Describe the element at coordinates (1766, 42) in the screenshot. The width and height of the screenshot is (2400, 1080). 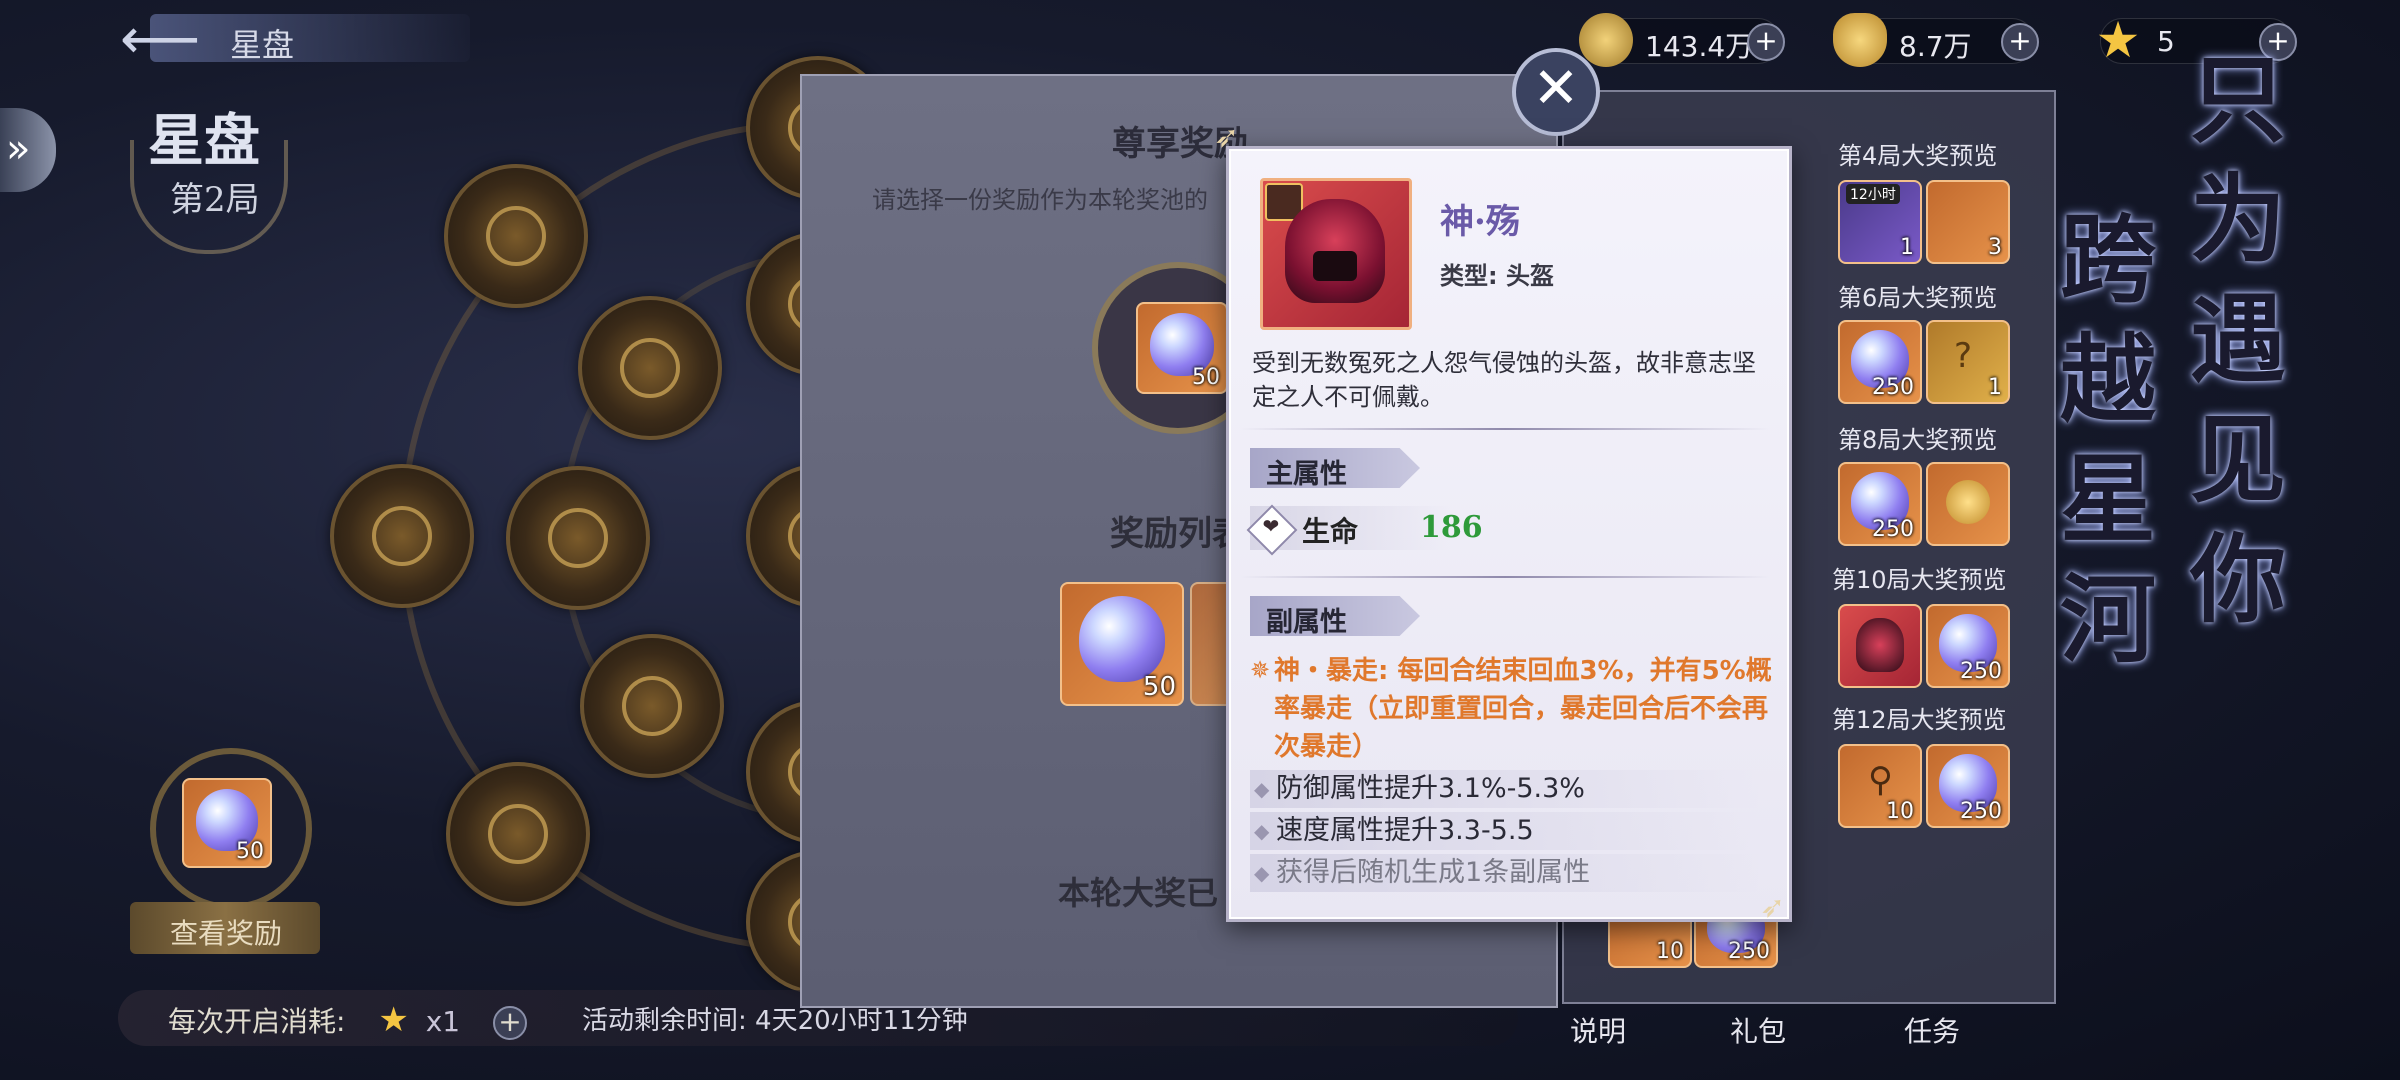
I see `add-coin-button: +` at that location.